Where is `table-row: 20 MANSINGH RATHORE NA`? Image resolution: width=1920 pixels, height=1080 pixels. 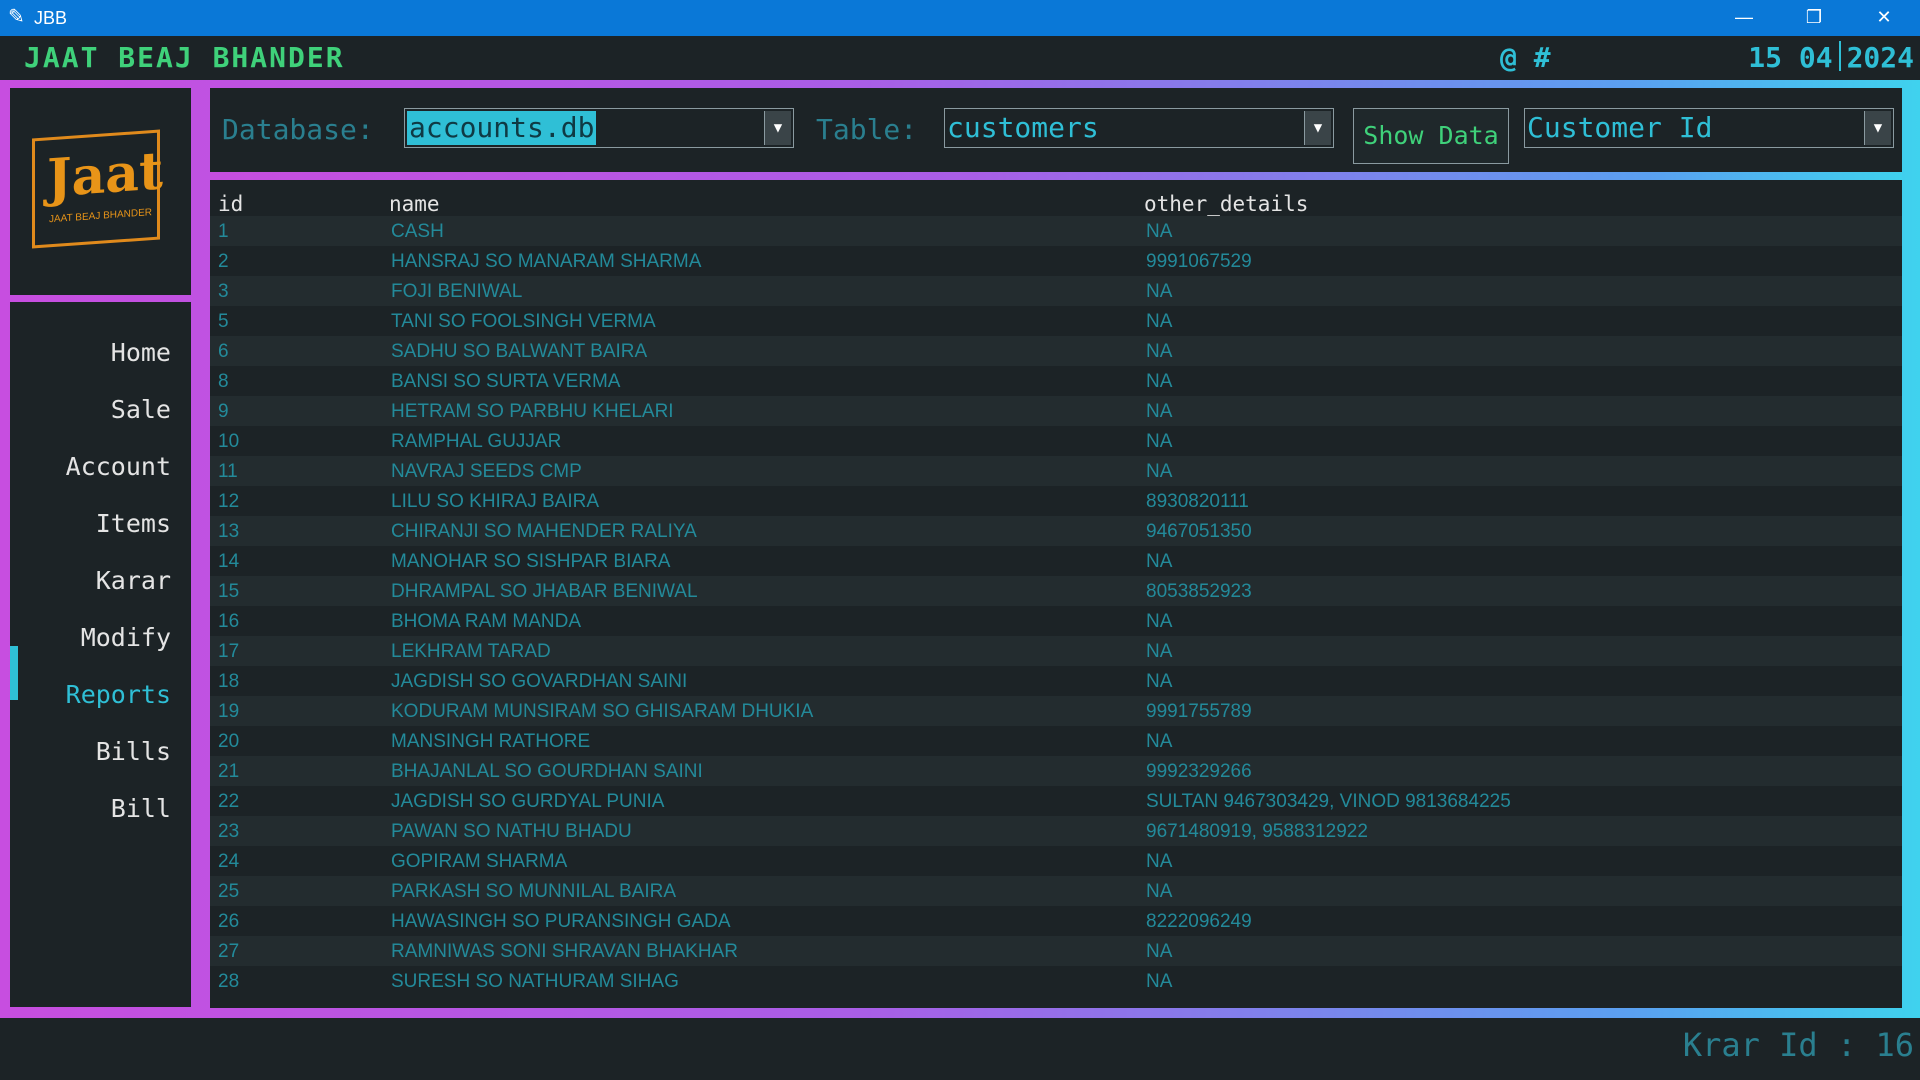 table-row: 20 MANSINGH RATHORE NA is located at coordinates (1056, 741).